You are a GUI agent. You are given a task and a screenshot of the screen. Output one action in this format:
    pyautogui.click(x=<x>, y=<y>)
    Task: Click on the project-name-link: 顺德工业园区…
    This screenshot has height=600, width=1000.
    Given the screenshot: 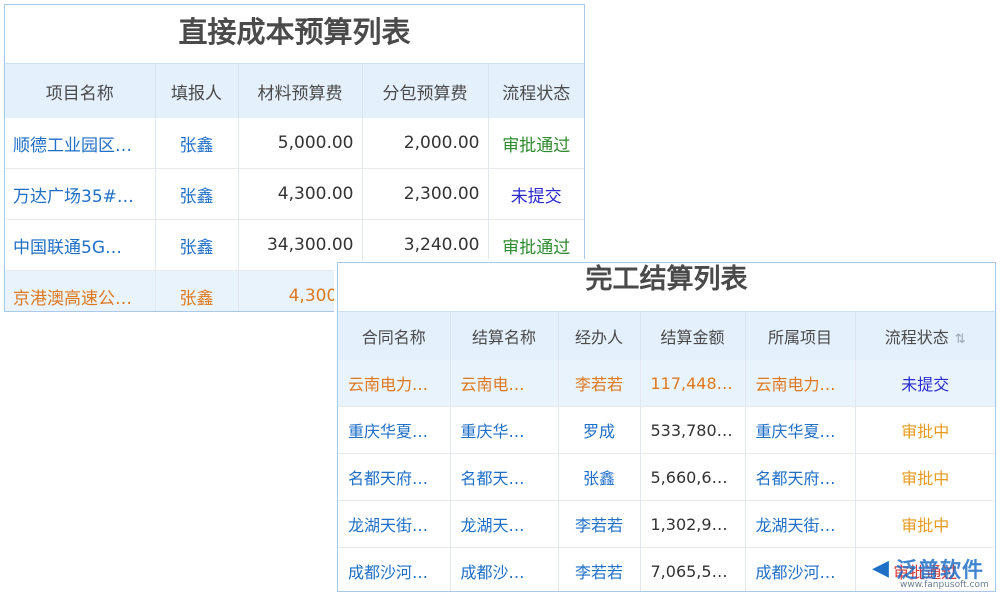 What is the action you would take?
    pyautogui.click(x=80, y=143)
    